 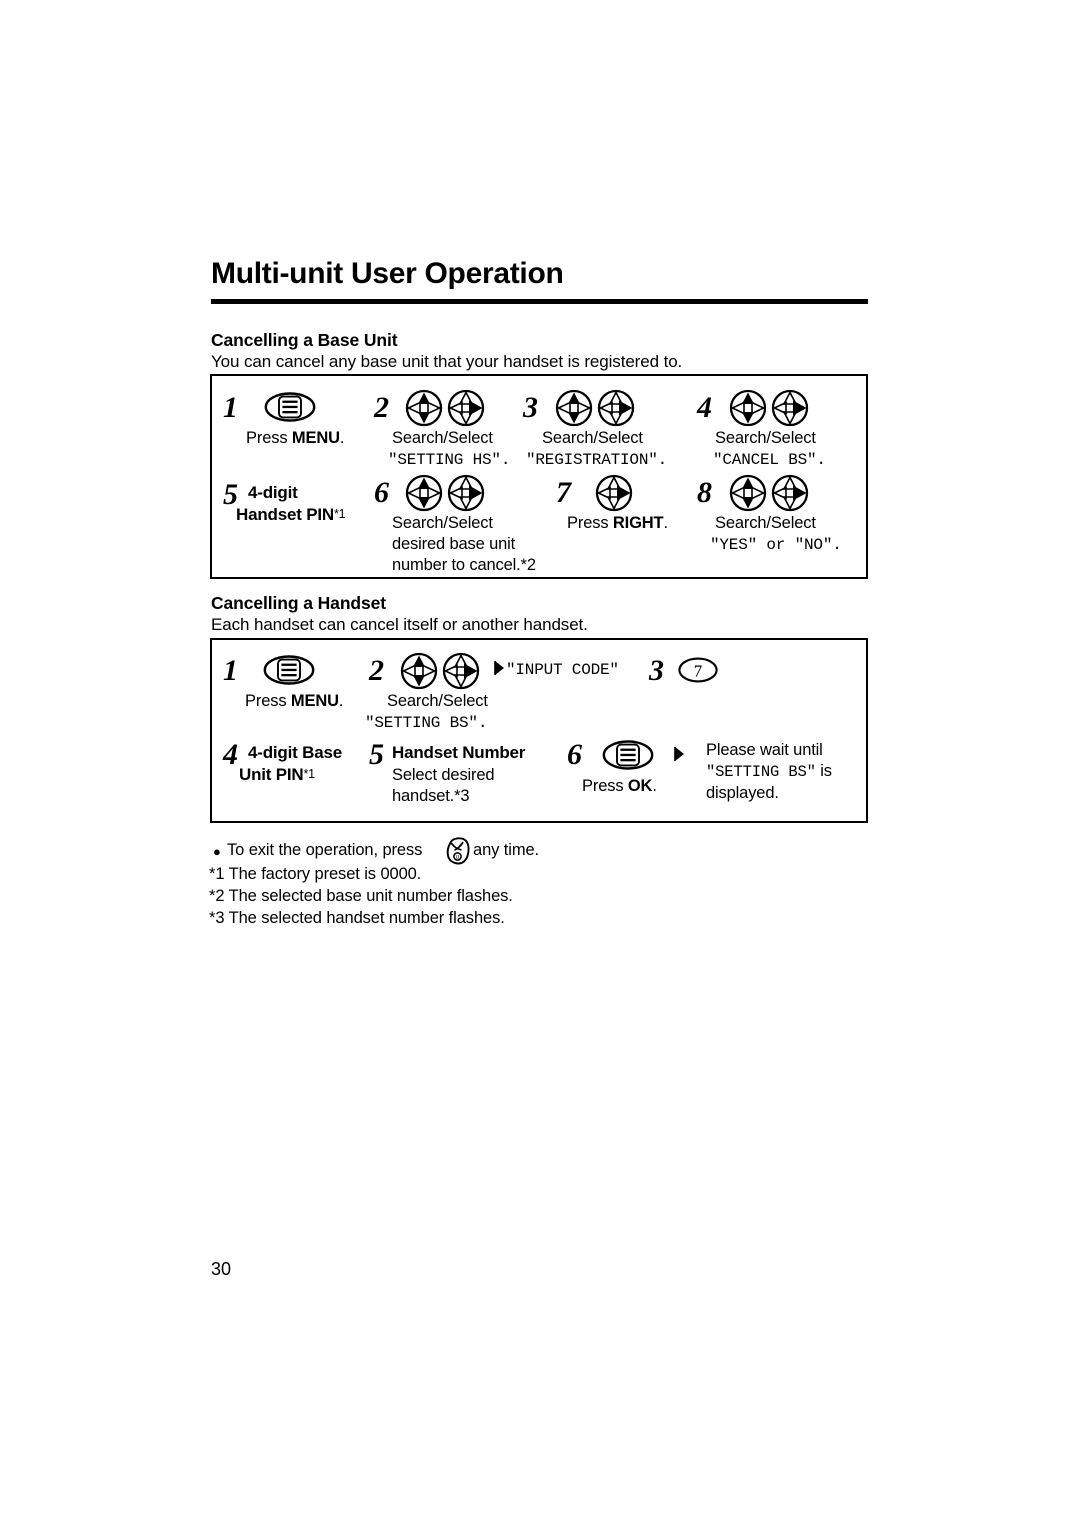 I want to click on step-bold-text: Handset PIN, so click(x=285, y=514).